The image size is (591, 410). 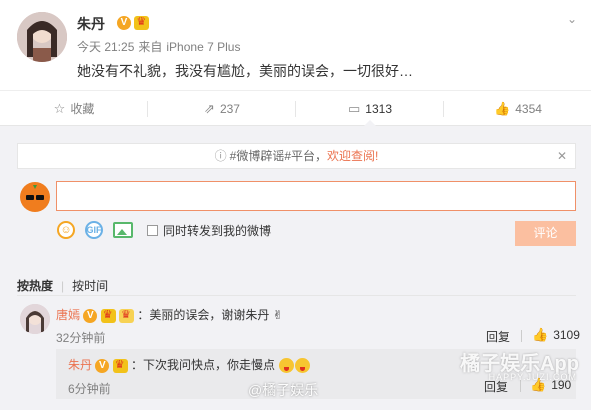 What do you see at coordinates (203, 47) in the screenshot?
I see `post-source: iPhone 7 Plus` at bounding box center [203, 47].